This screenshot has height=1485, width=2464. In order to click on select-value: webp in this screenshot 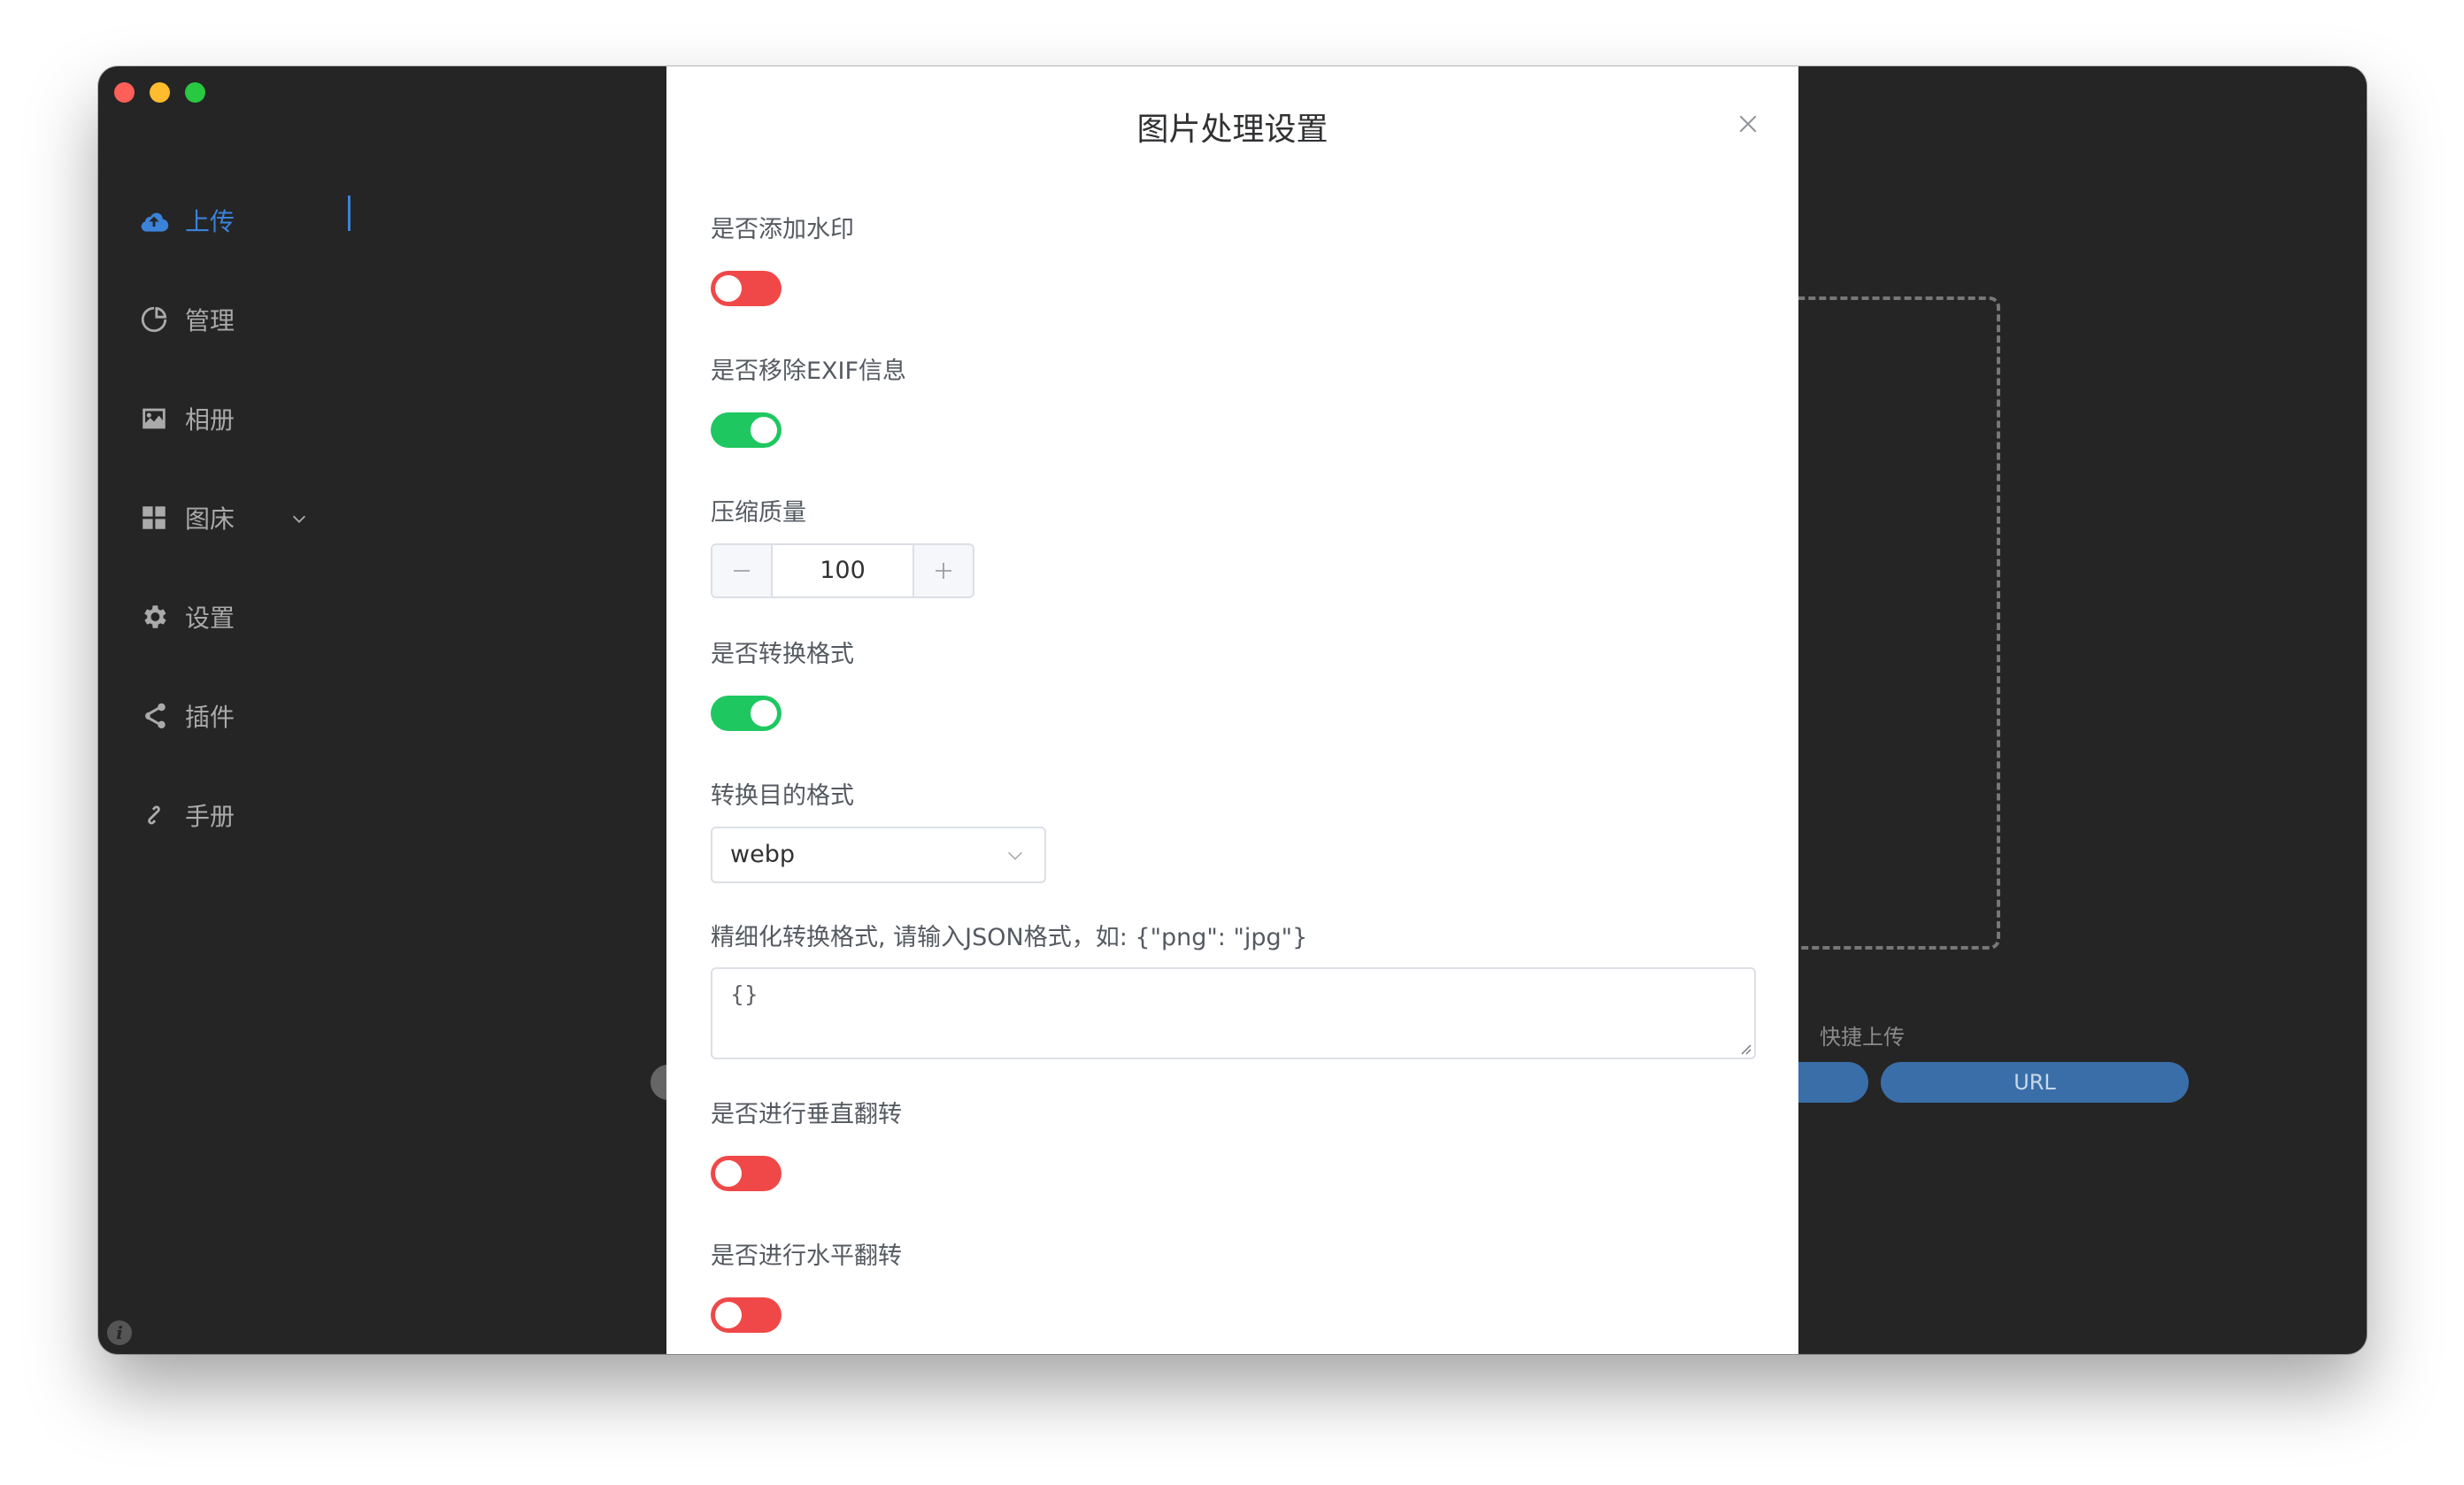, I will do `click(762, 855)`.